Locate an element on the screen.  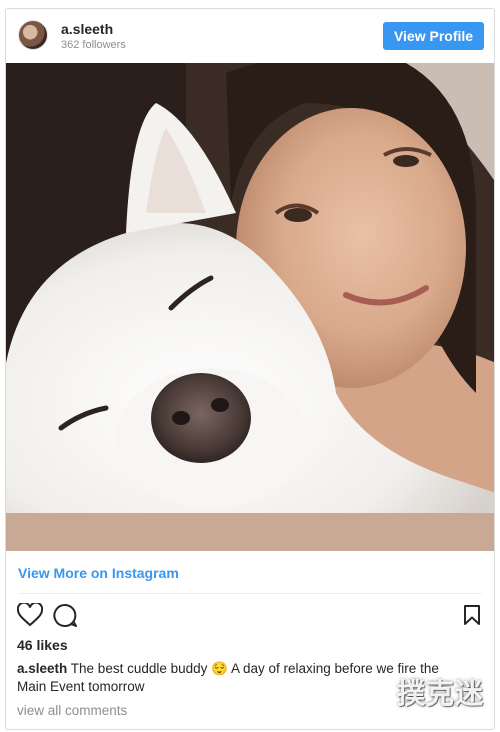
followers-count: 362 followers is located at coordinates (93, 45).